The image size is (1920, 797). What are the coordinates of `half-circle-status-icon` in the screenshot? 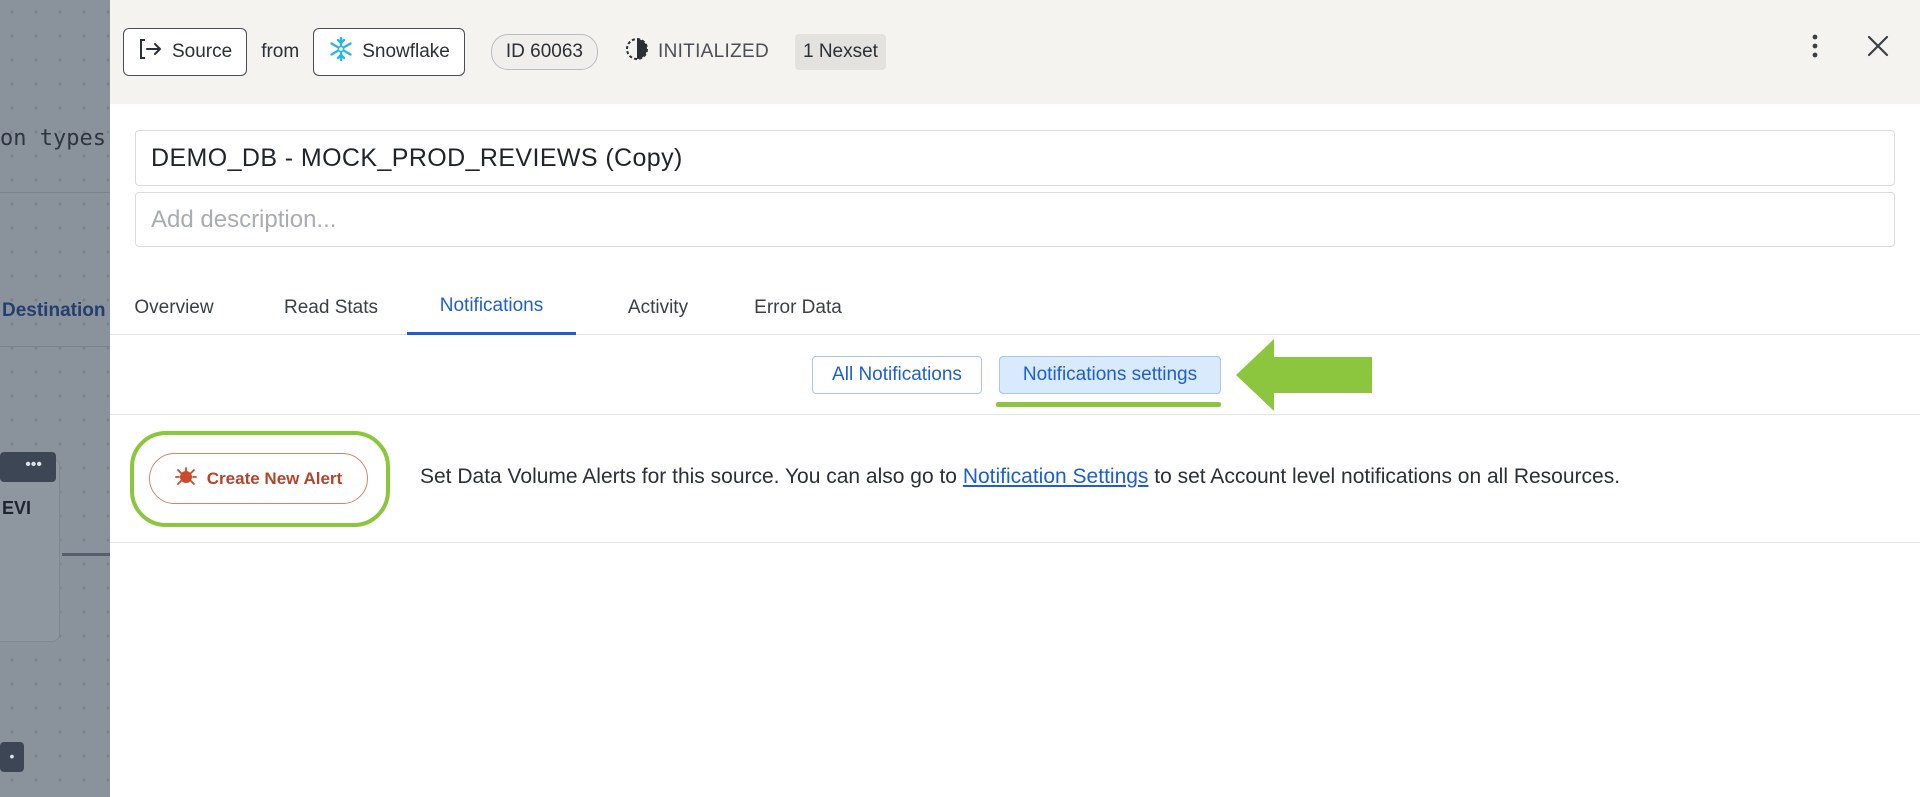 It's located at (637, 52).